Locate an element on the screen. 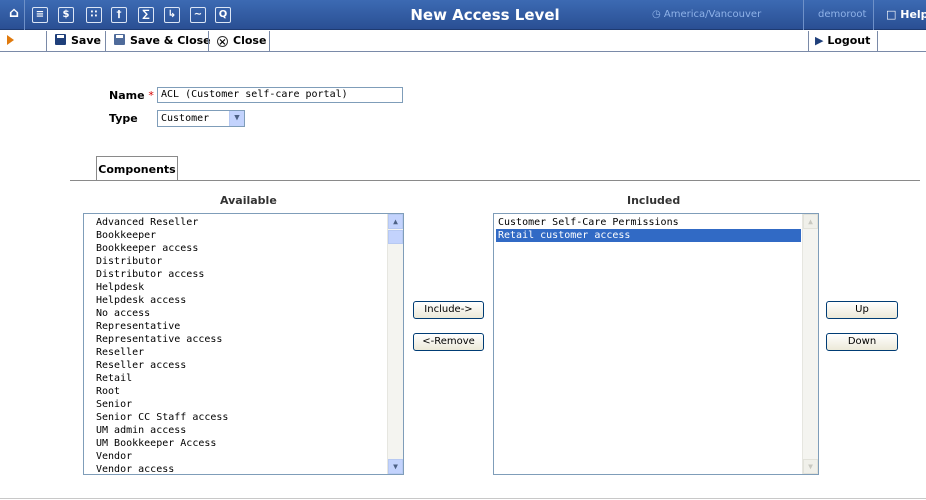 The height and width of the screenshot is (500, 926). timezone-link: ◷ America/Vancouver is located at coordinates (706, 14).